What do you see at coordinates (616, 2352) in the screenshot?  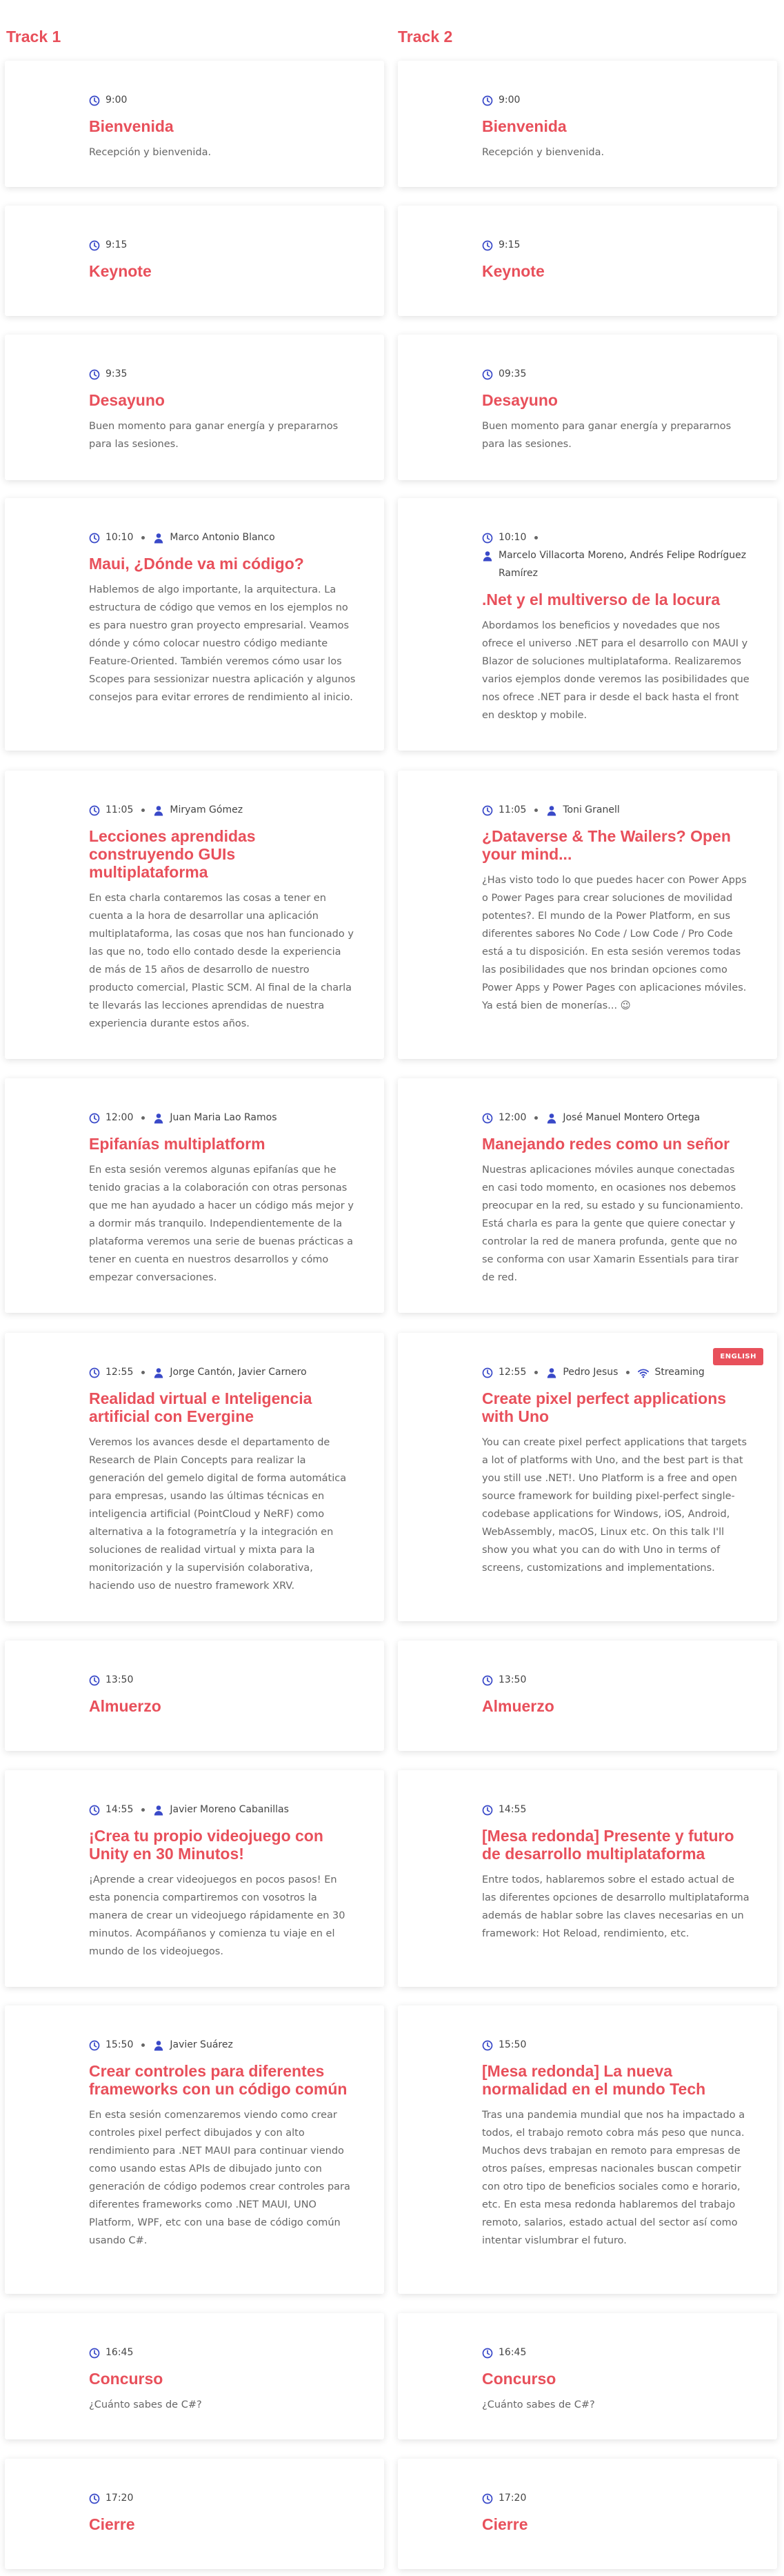 I see `session-meta: 16:45` at bounding box center [616, 2352].